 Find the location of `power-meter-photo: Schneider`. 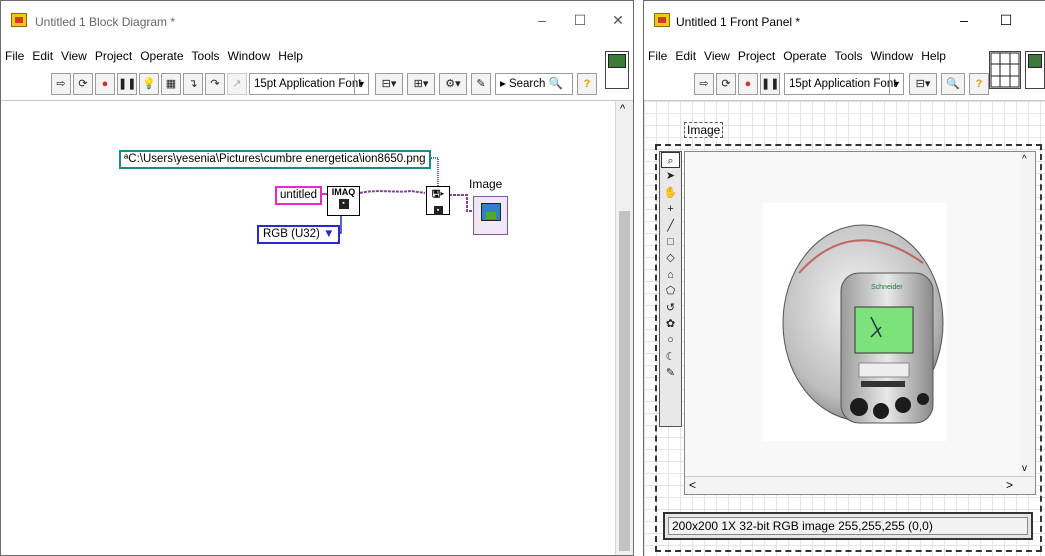

power-meter-photo: Schneider is located at coordinates (855, 322).